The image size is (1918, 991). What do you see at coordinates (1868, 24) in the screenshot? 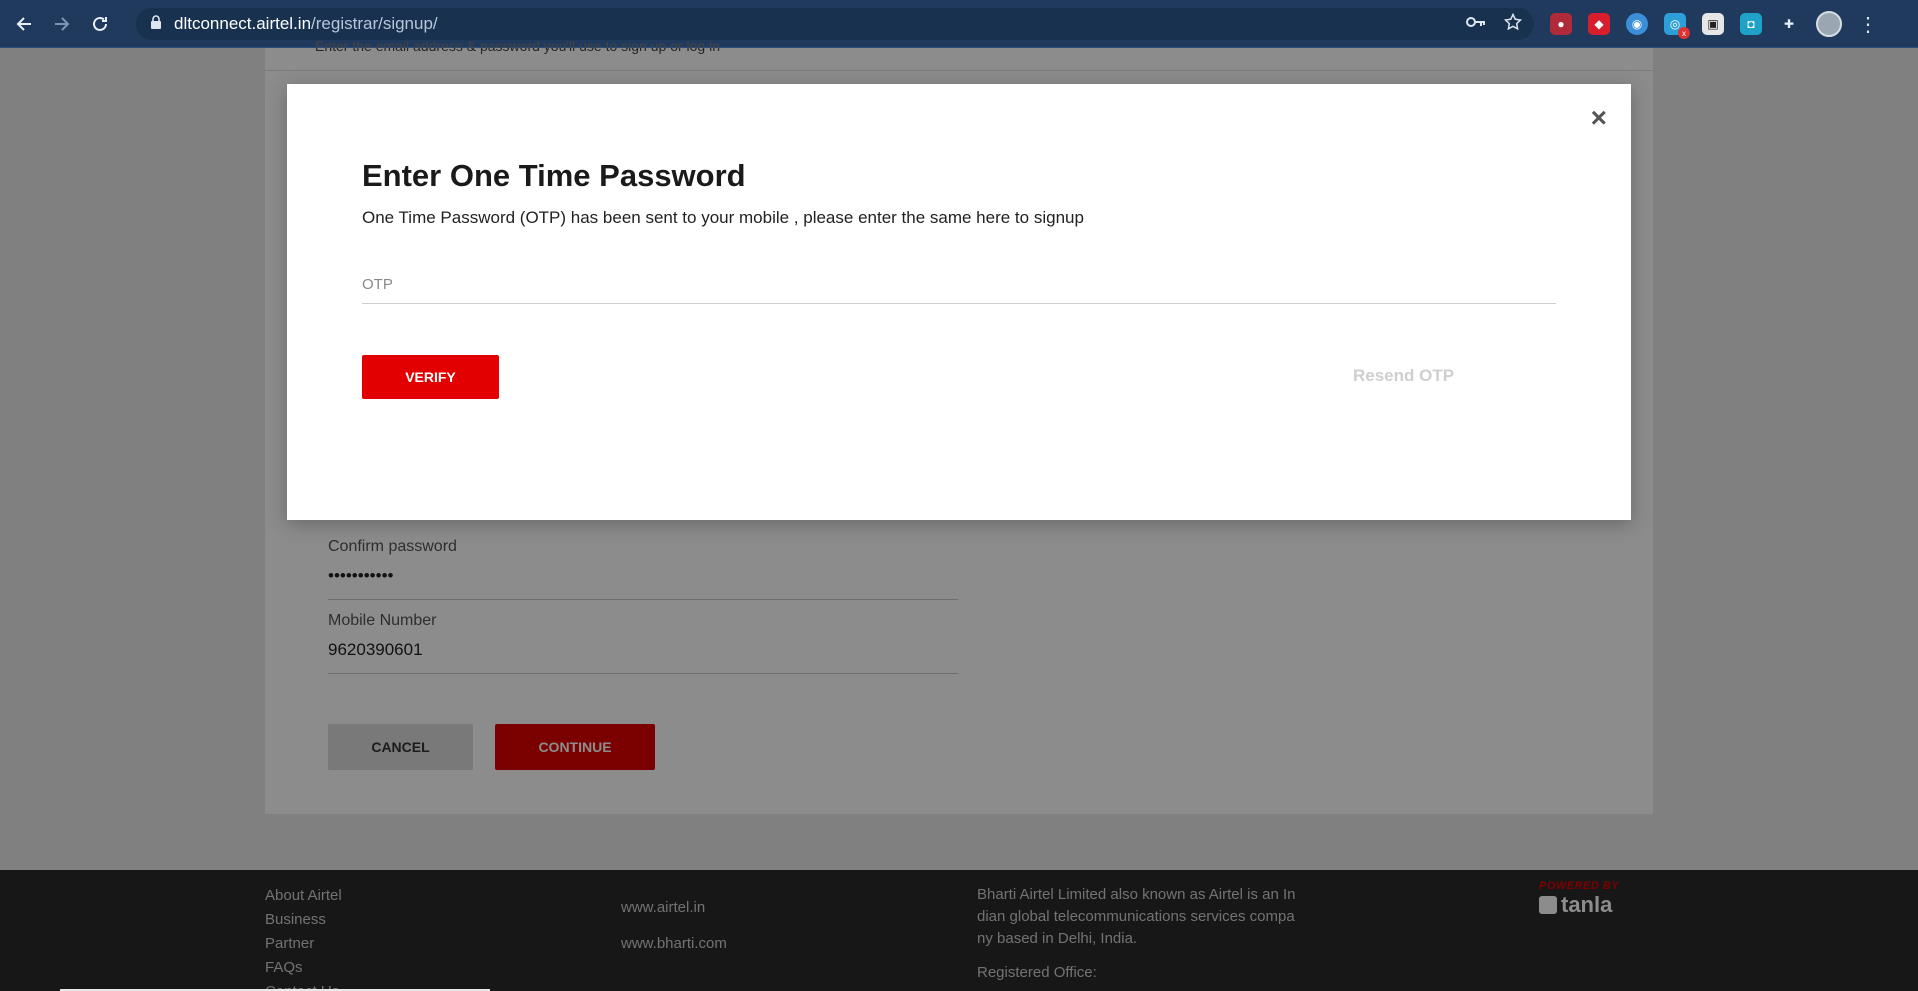
I see `browser-menu-icon: ⋮` at bounding box center [1868, 24].